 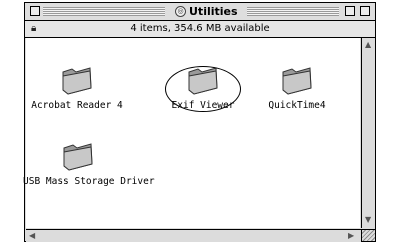 I want to click on info-bar: 🔒︎ 4 items, 354.6 MB available, so click(x=200, y=29).